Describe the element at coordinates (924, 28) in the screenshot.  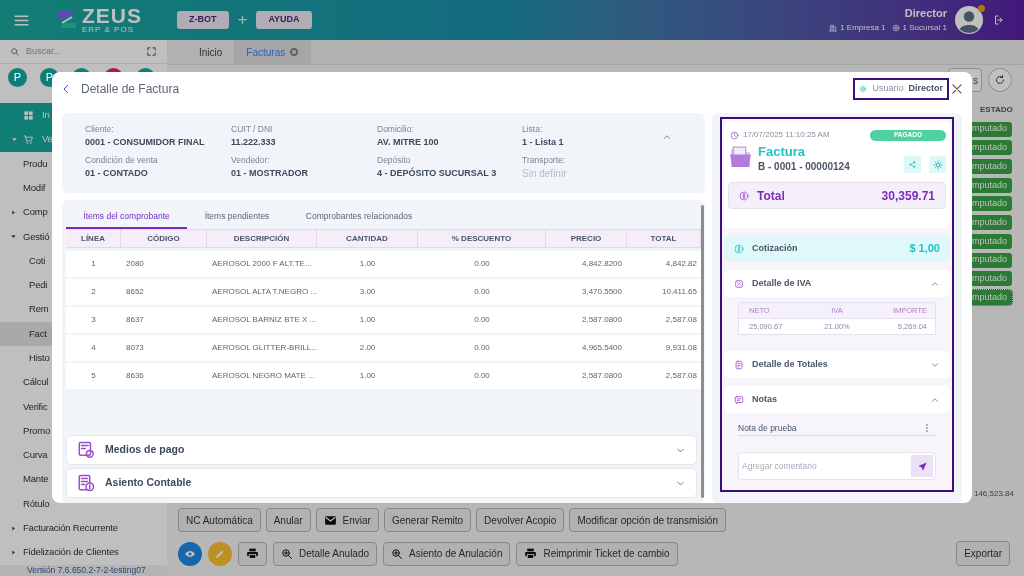
I see `branch-label: 1 Sucursal 1` at that location.